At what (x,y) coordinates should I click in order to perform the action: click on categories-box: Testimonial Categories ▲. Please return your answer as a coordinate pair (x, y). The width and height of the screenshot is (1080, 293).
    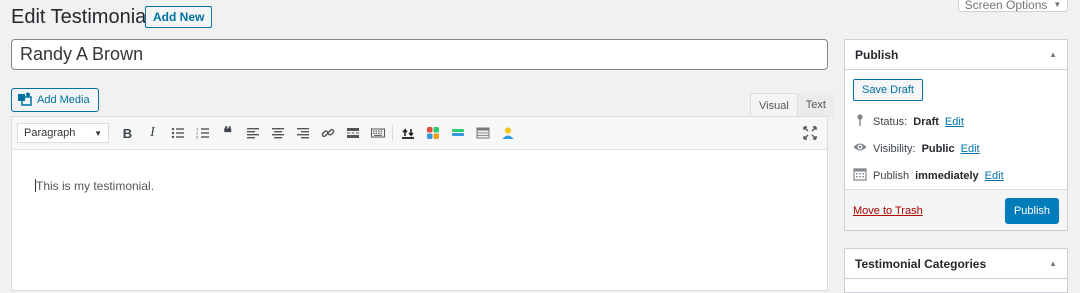
    Looking at the image, I should click on (956, 270).